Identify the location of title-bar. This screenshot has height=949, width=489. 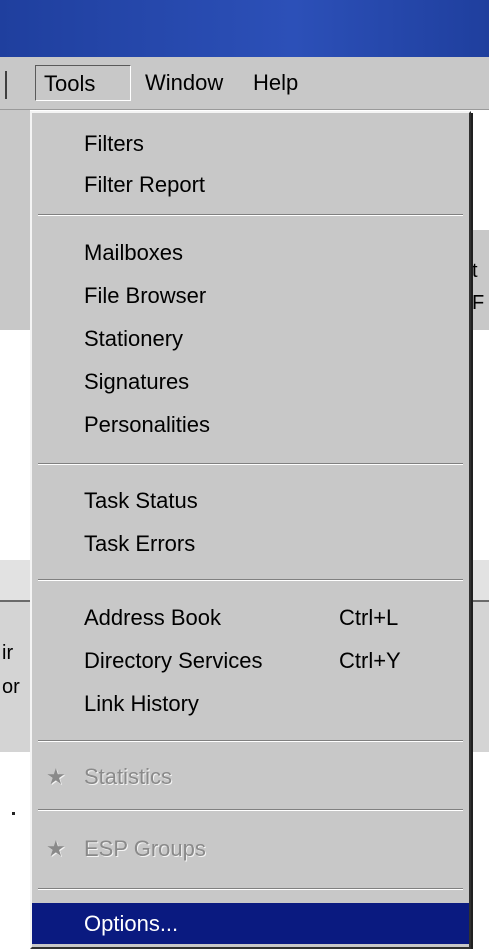
(244, 28).